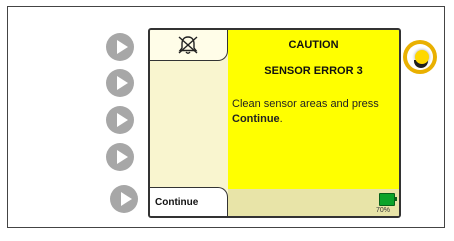  Describe the element at coordinates (388, 199) in the screenshot. I see `battery-icon` at that location.